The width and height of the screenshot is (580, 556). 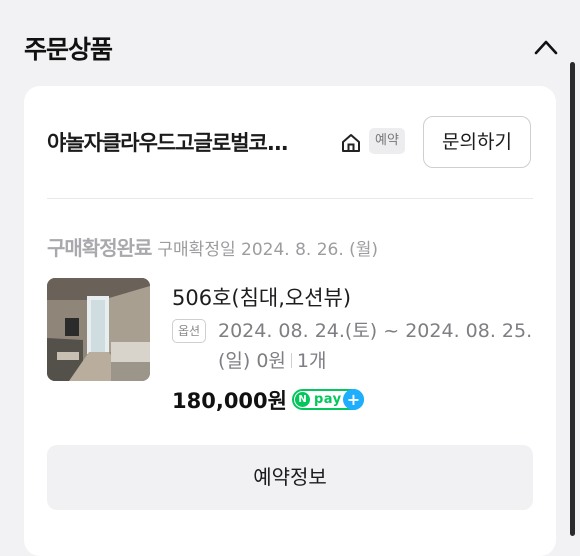 What do you see at coordinates (229, 401) in the screenshot?
I see `price: 180,000원` at bounding box center [229, 401].